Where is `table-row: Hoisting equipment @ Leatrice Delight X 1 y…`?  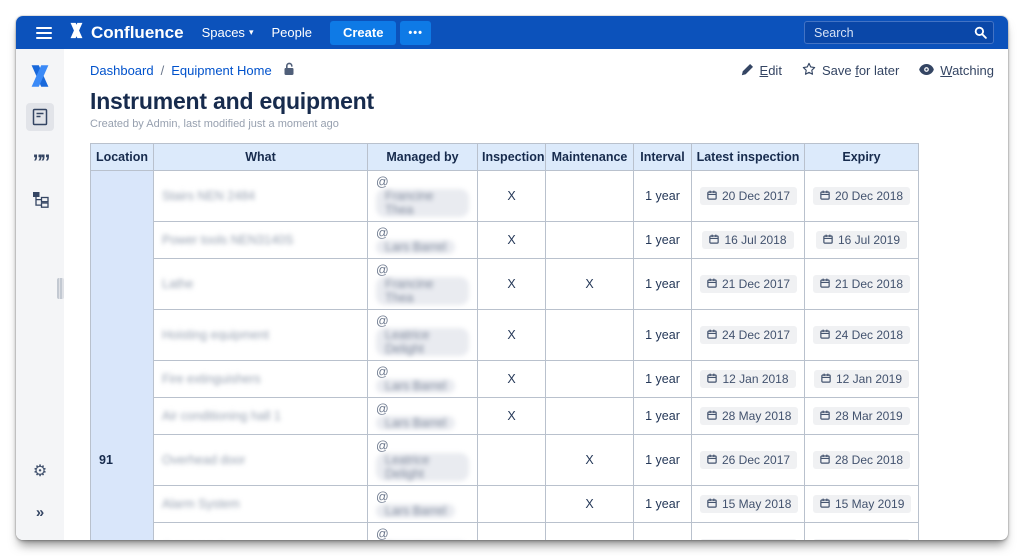
table-row: Hoisting equipment @ Leatrice Delight X 1 y… is located at coordinates (505, 335).